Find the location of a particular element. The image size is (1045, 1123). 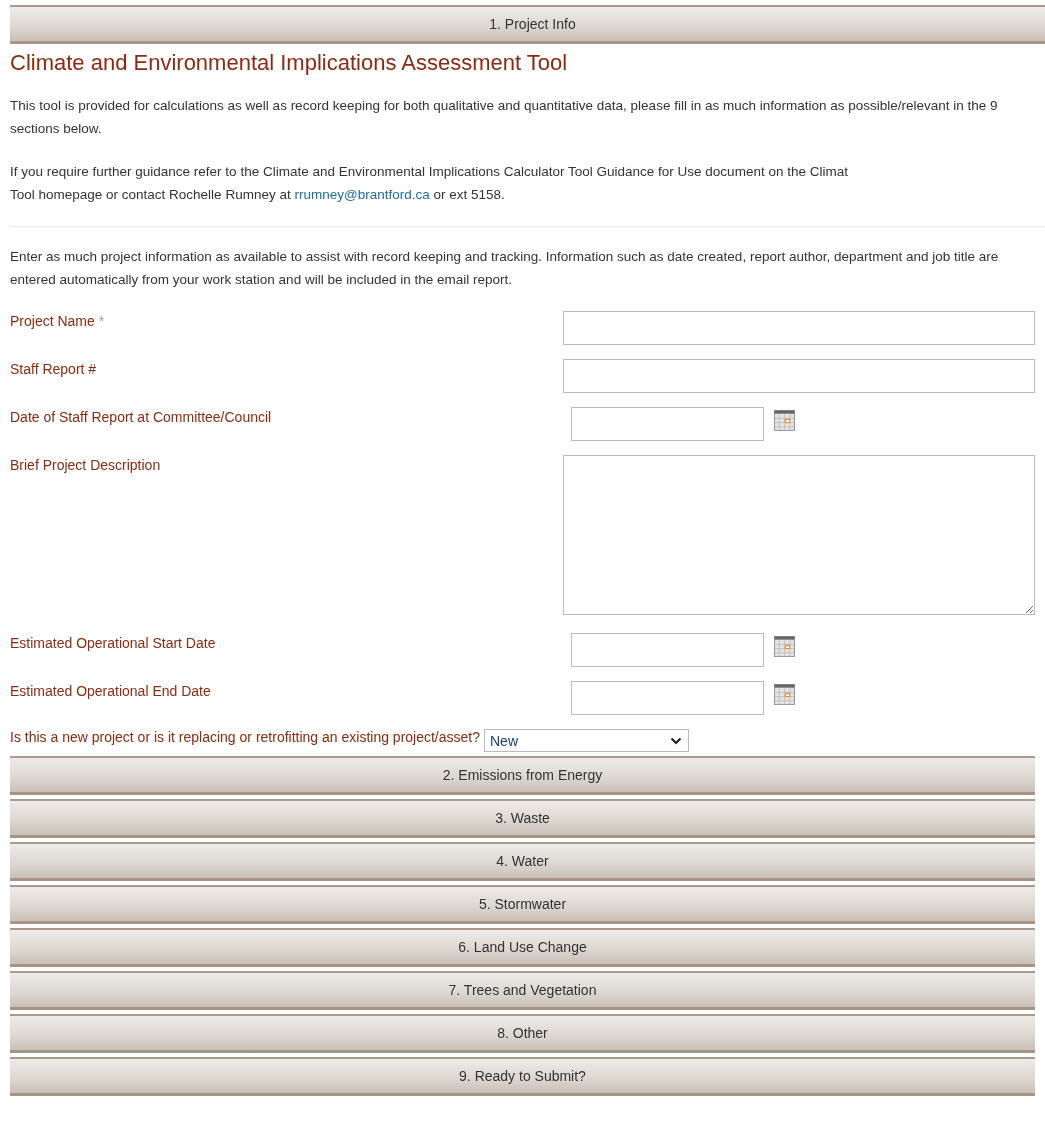

dropdown: New is located at coordinates (586, 740).